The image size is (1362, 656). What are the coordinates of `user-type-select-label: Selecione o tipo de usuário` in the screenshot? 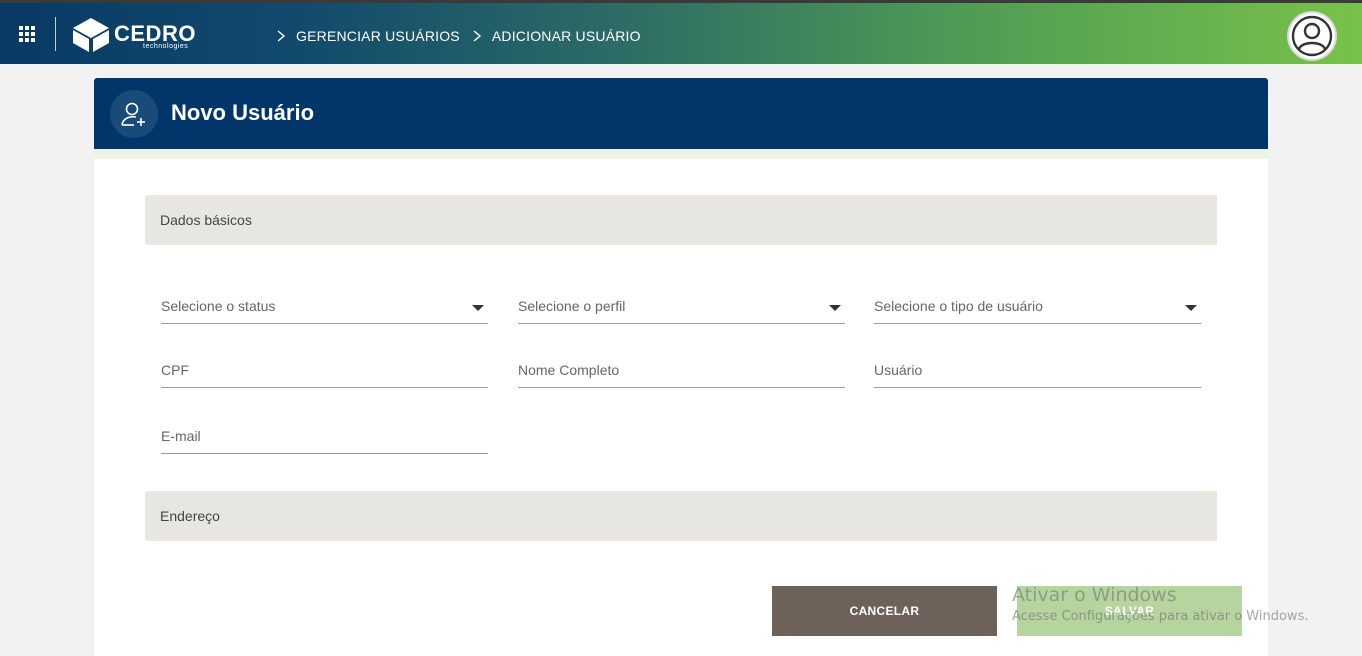 It's located at (958, 306).